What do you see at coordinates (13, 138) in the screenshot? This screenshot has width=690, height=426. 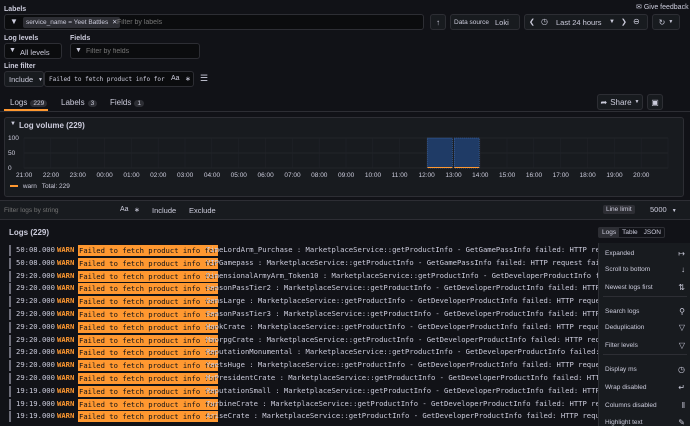 I see `y-tick-label: 100` at bounding box center [13, 138].